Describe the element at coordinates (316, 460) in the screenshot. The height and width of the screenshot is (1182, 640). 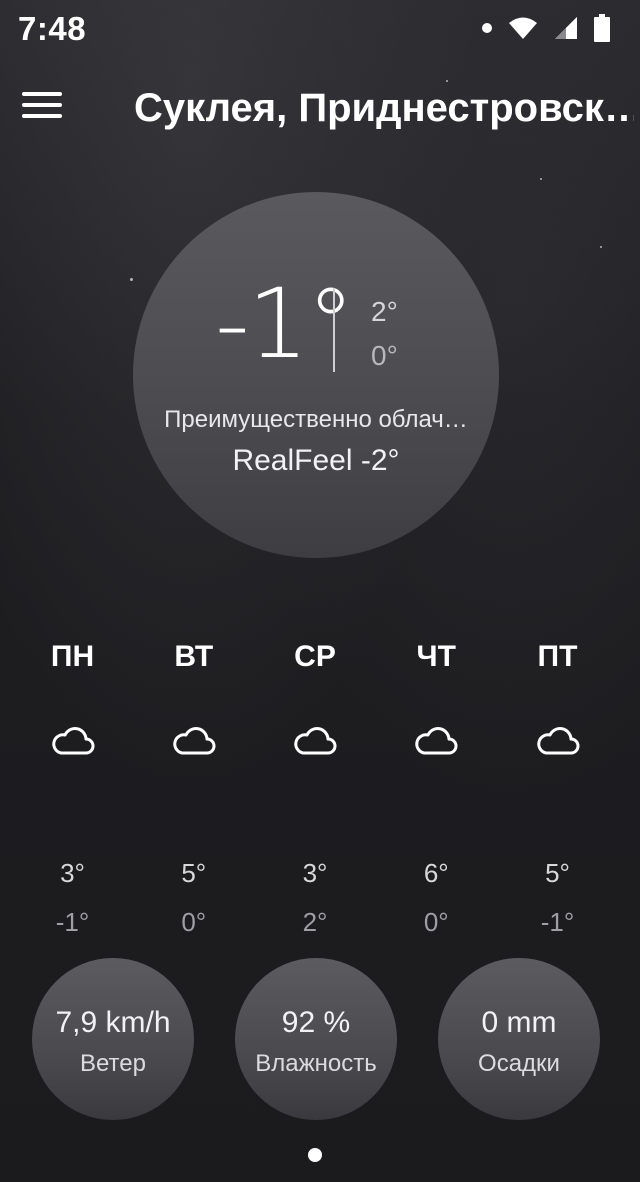
I see `realfeel-text: RealFeel -2°` at that location.